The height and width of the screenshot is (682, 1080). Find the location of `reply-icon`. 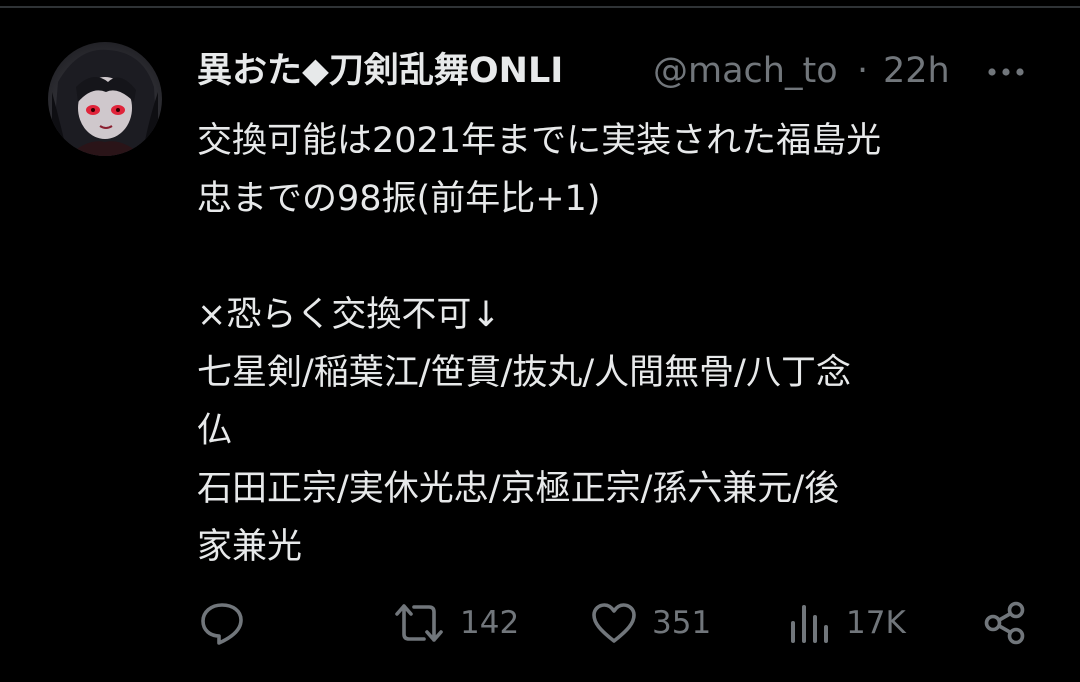

reply-icon is located at coordinates (222, 624).